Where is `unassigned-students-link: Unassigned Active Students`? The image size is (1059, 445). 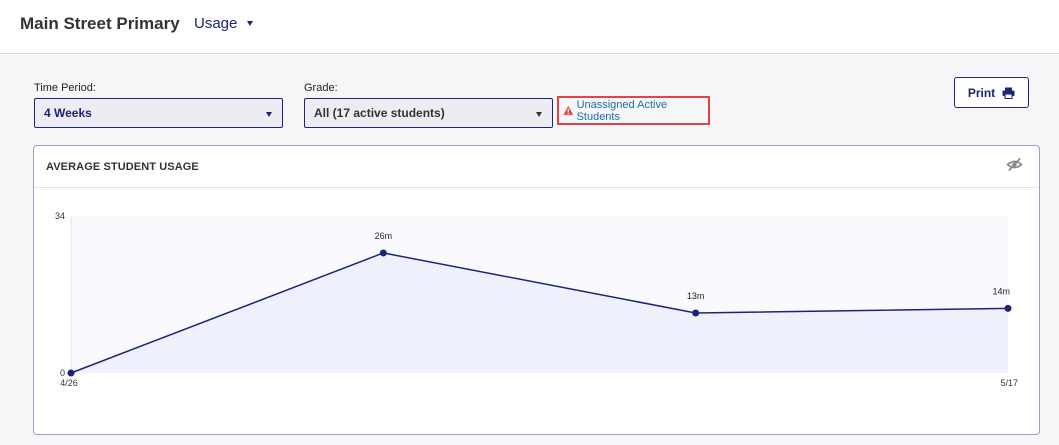
unassigned-students-link: Unassigned Active Students is located at coordinates (633, 110).